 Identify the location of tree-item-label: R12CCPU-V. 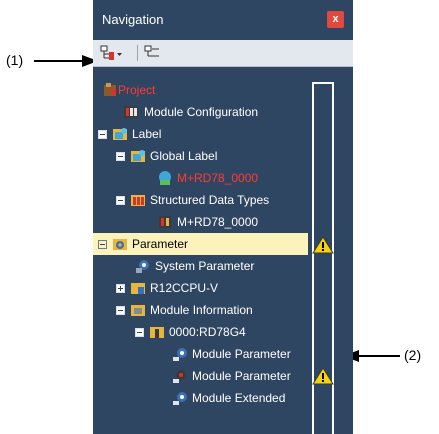
(184, 288).